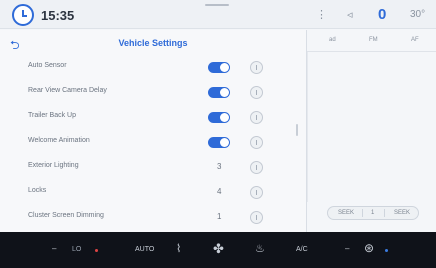 This screenshot has height=268, width=436. I want to click on setting-label: Trailer Back Up, so click(52, 115).